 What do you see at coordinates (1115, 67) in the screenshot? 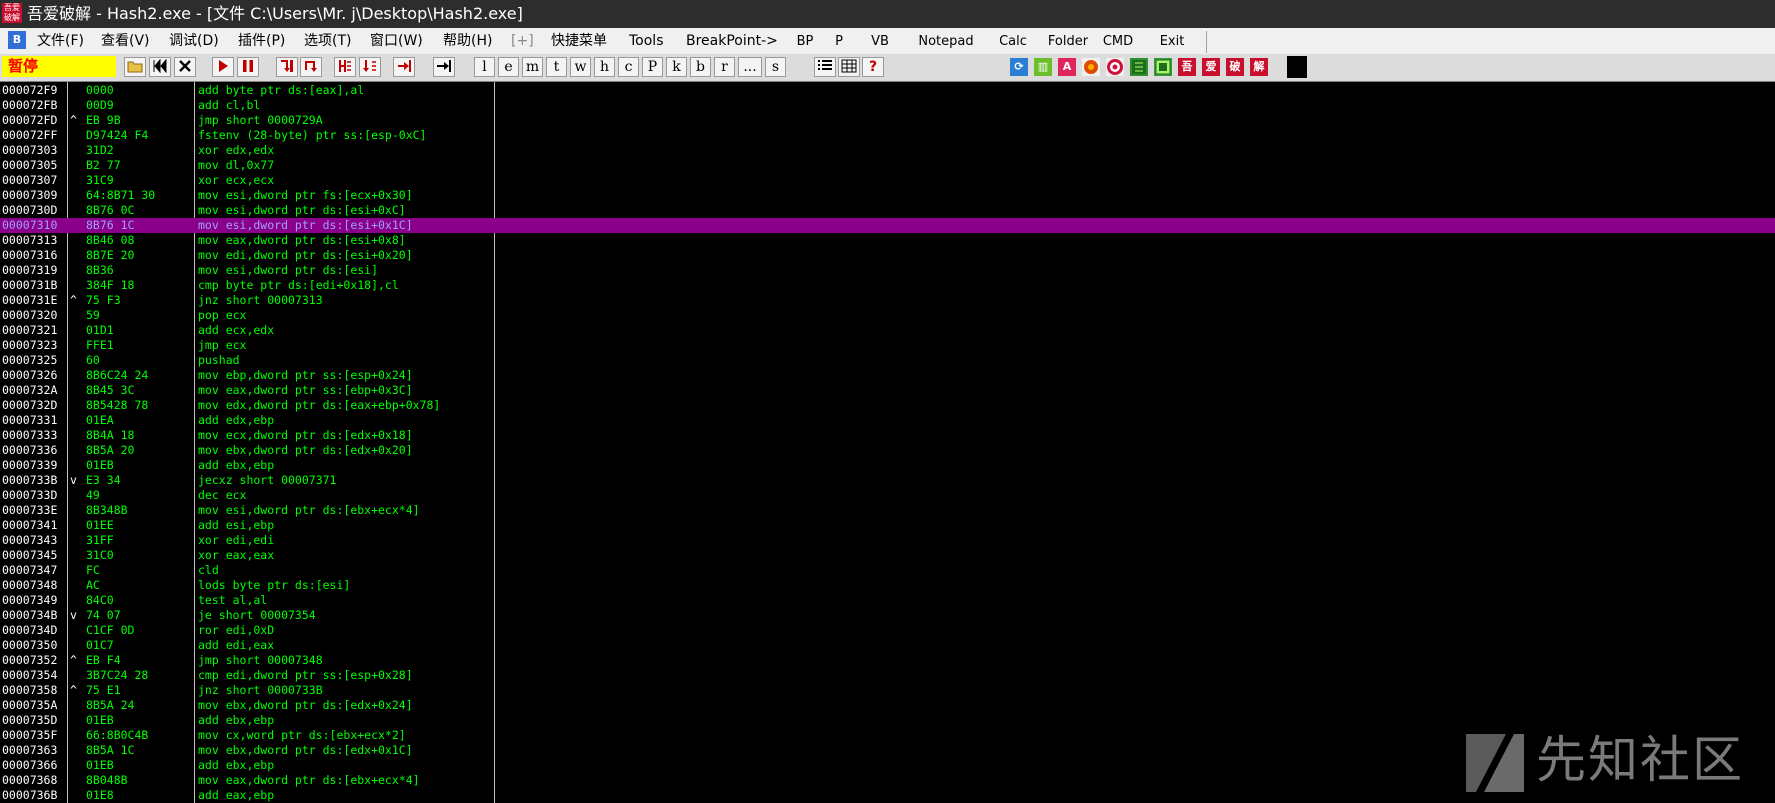
I see `target-icon` at bounding box center [1115, 67].